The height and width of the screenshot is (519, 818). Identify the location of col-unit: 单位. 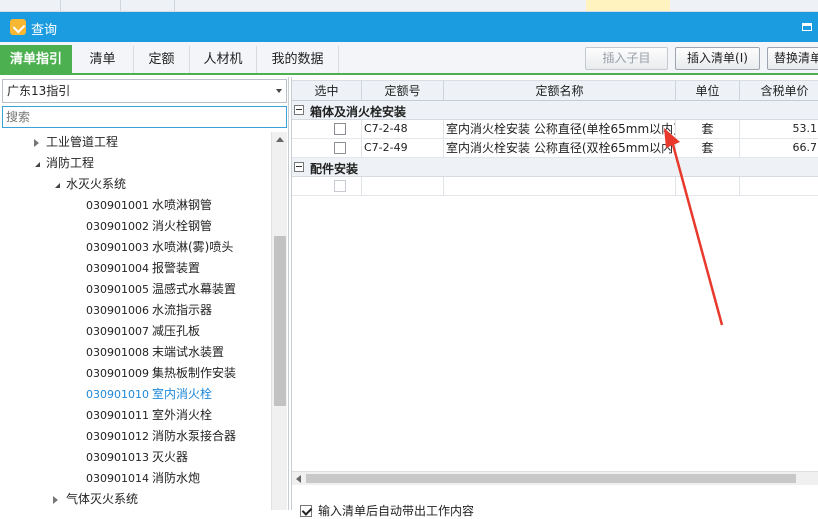
(708, 91).